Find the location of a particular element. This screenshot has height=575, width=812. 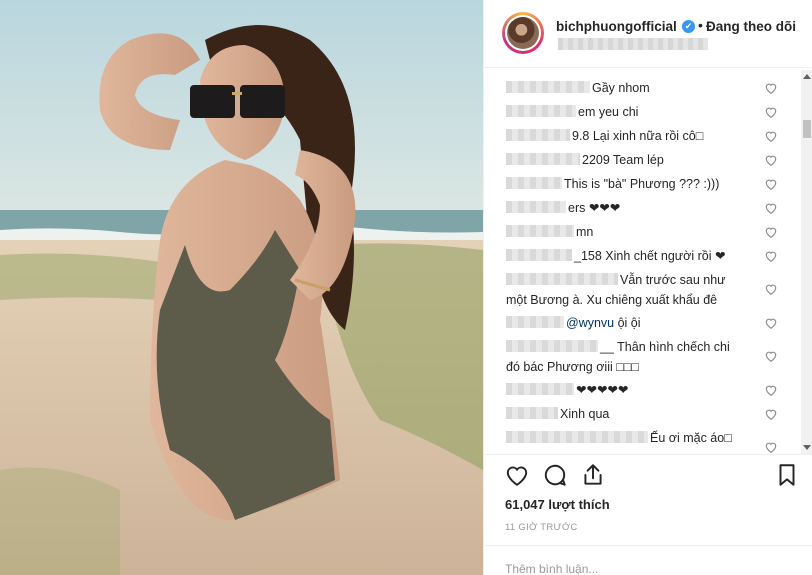

comment-text: Xinh qua is located at coordinates (585, 414).